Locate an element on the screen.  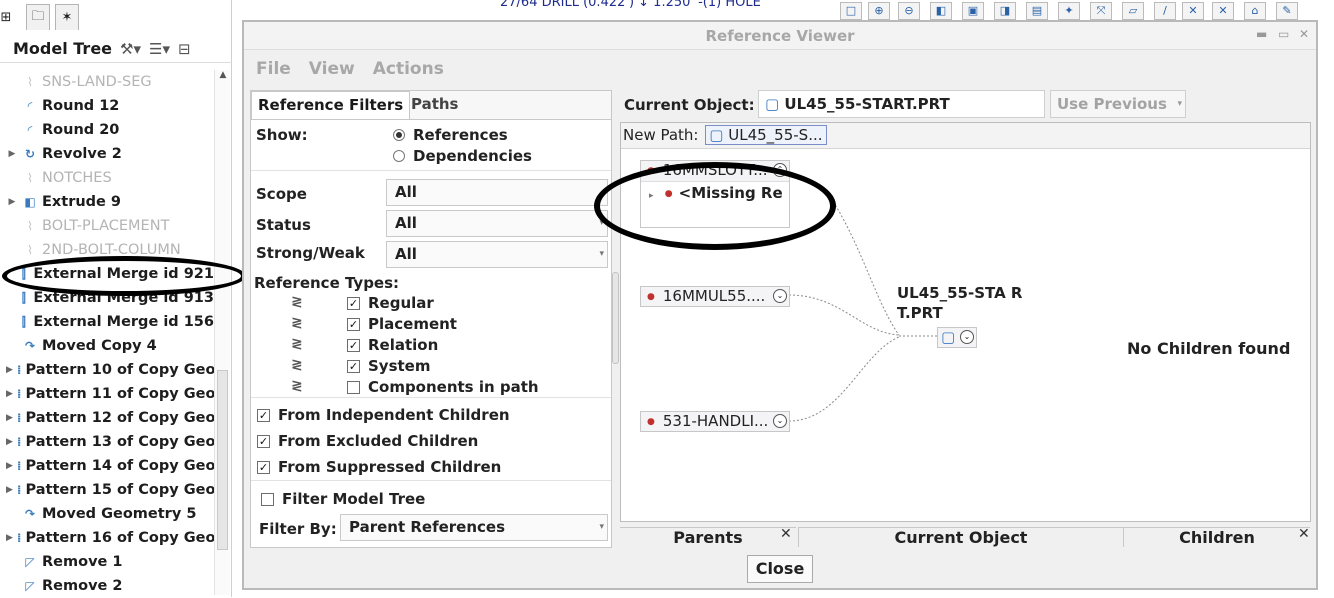
tree-item: ⫿ External Merge id 156 is located at coordinates (107, 322).